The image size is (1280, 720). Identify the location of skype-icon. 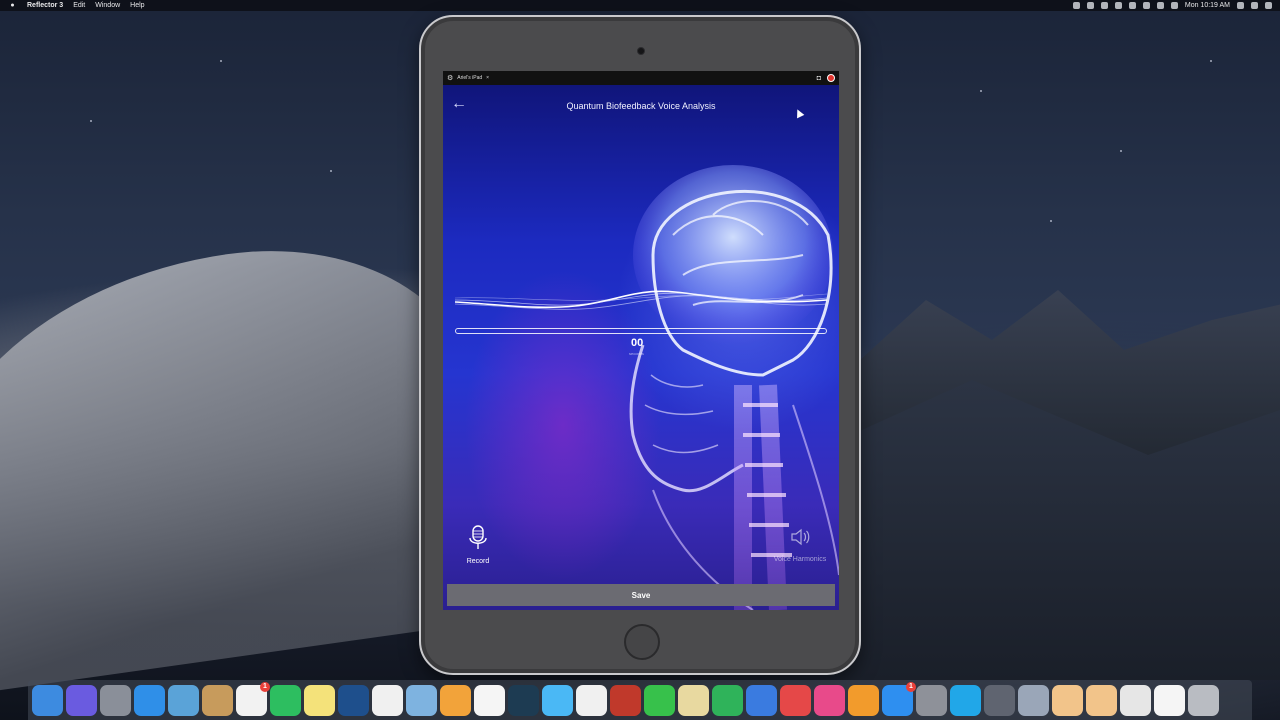
(965, 700).